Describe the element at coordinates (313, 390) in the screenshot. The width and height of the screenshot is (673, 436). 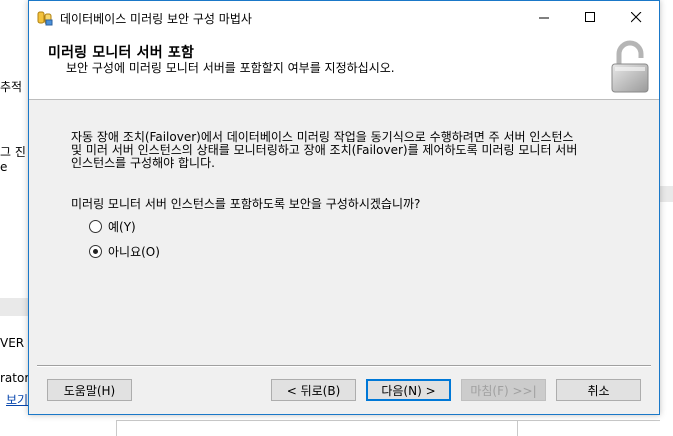
I see `back-button: < 뒤로(B)` at that location.